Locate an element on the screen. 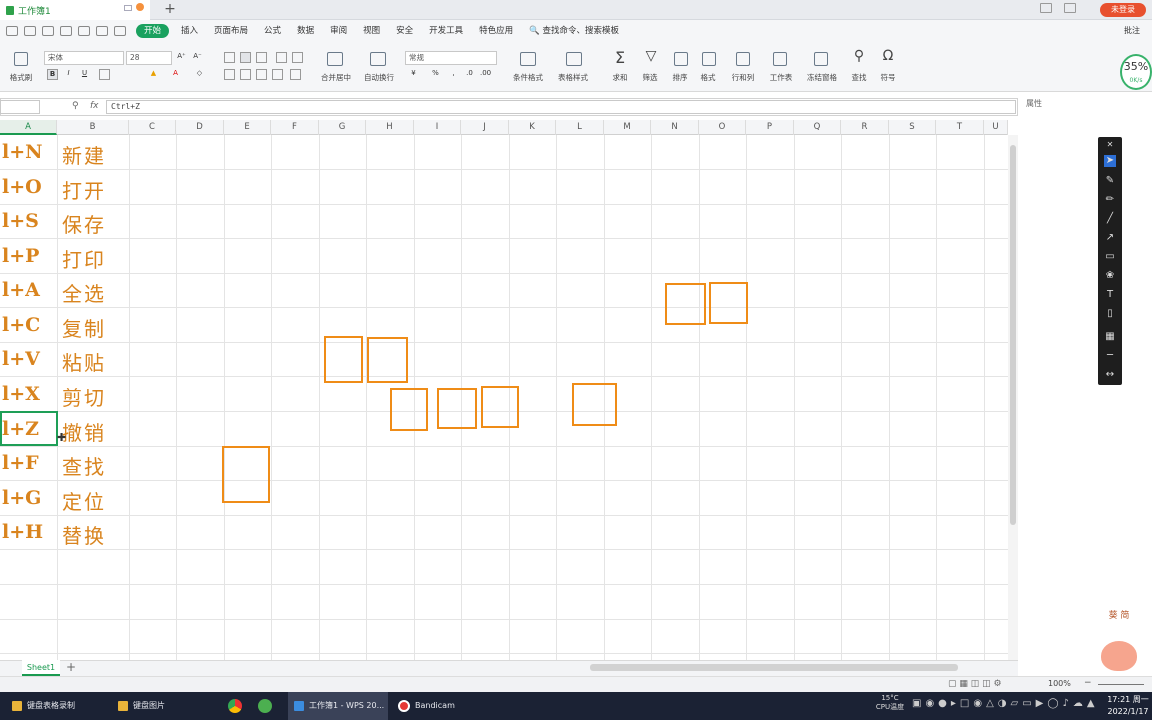  zoom-out-icon: − is located at coordinates (1088, 683).